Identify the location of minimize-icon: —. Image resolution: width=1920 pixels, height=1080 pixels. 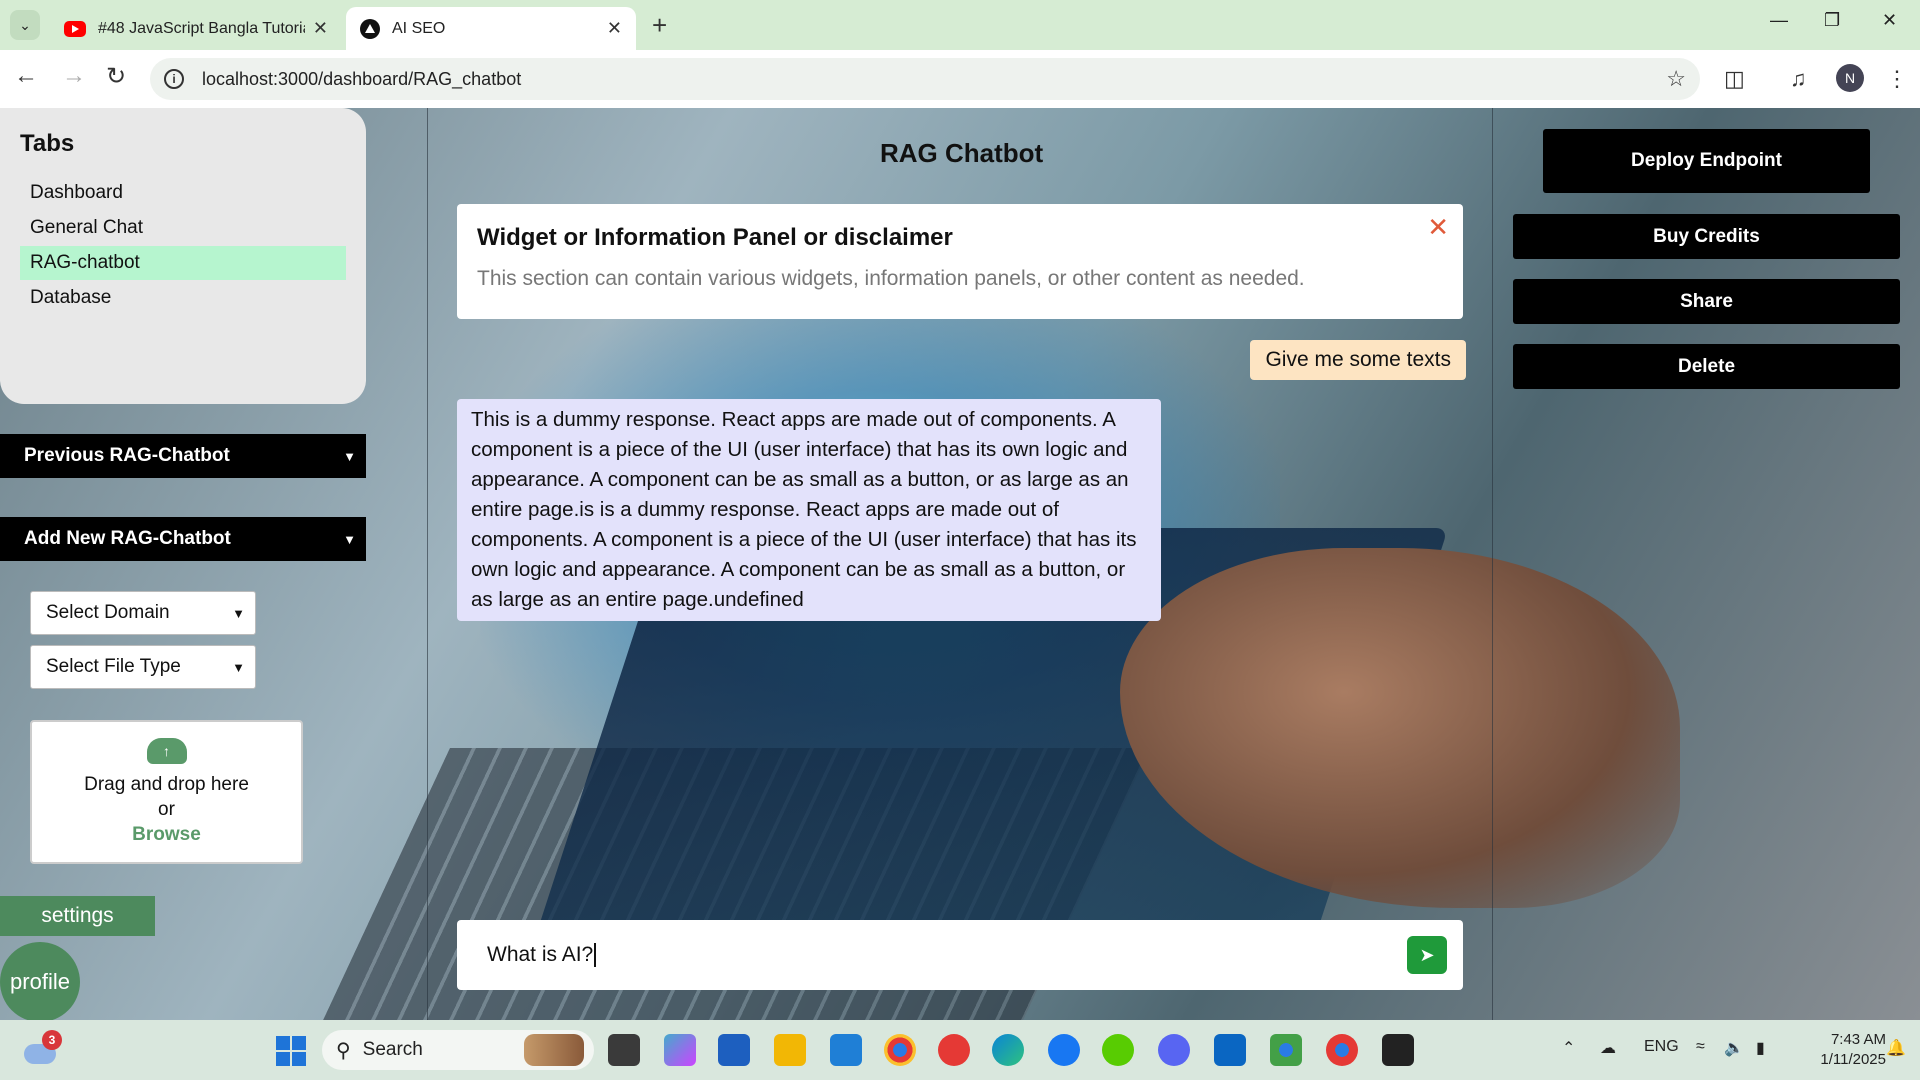
(1779, 20).